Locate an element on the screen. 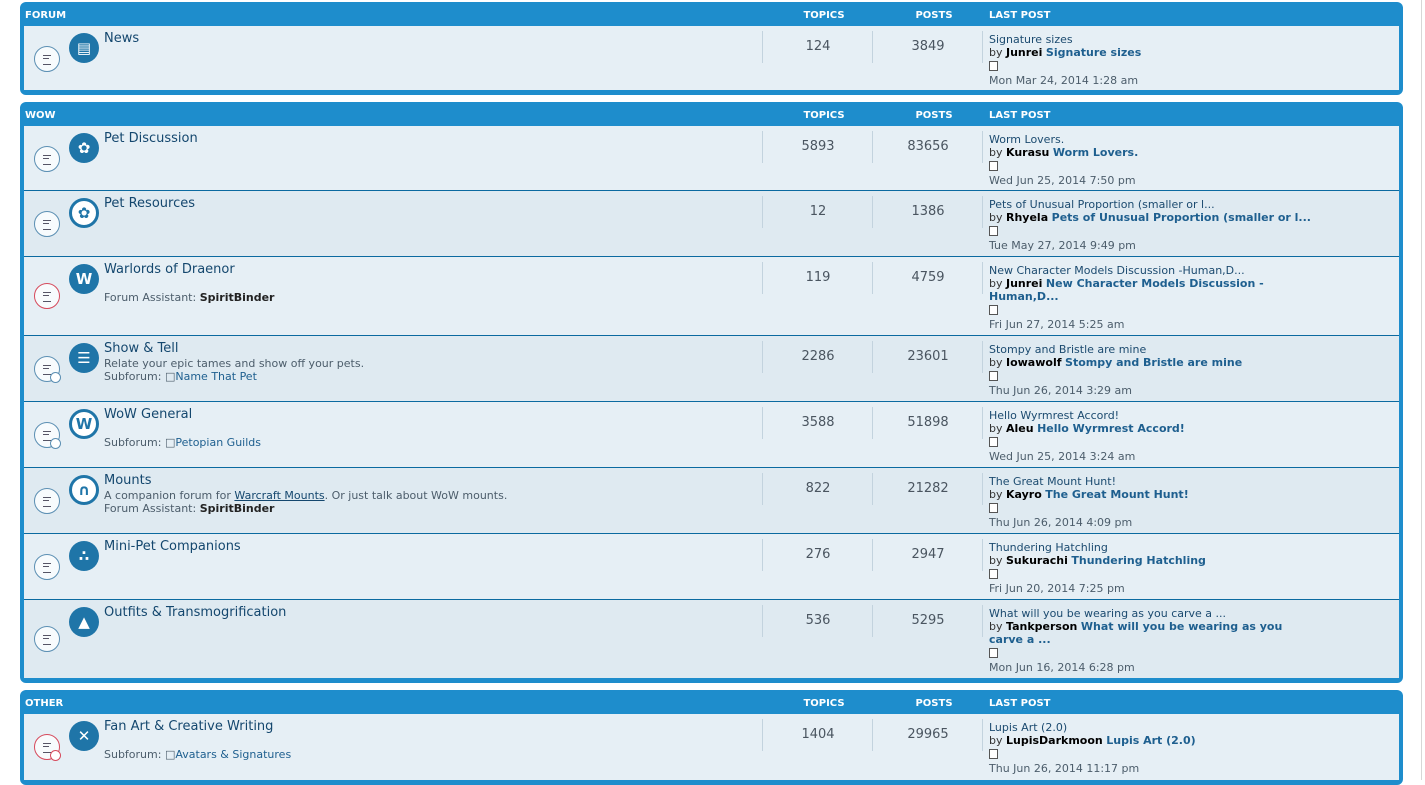  forum-title: Mounts is located at coordinates (128, 480).